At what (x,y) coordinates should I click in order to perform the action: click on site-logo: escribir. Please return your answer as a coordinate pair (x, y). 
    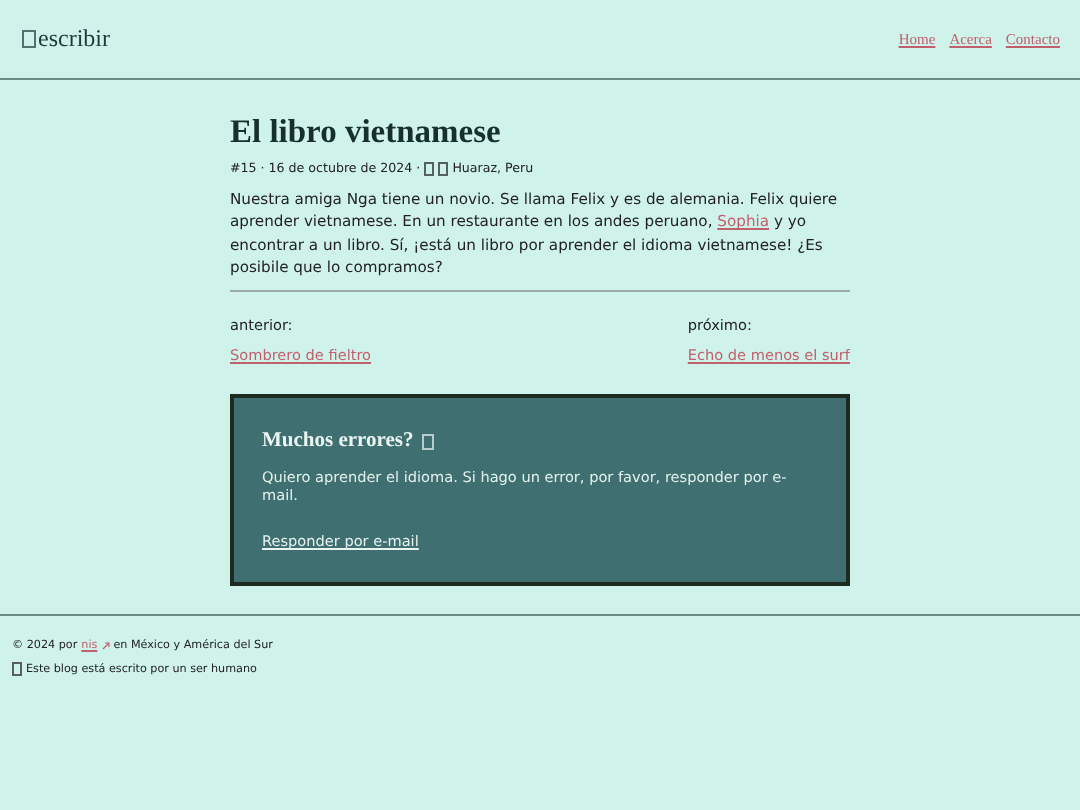
    Looking at the image, I should click on (74, 39).